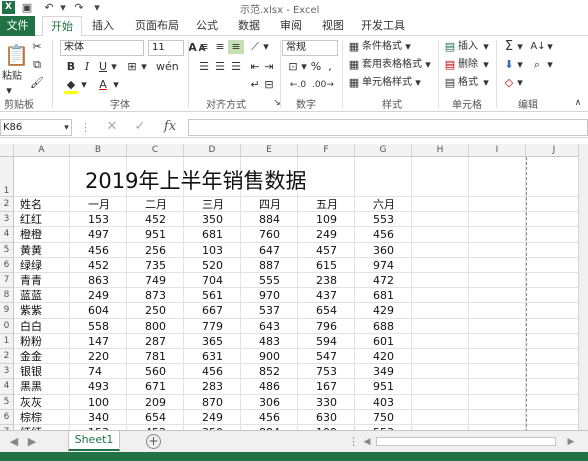 This screenshot has height=461, width=588. Describe the element at coordinates (269, 372) in the screenshot. I see `table-cell: 852` at that location.